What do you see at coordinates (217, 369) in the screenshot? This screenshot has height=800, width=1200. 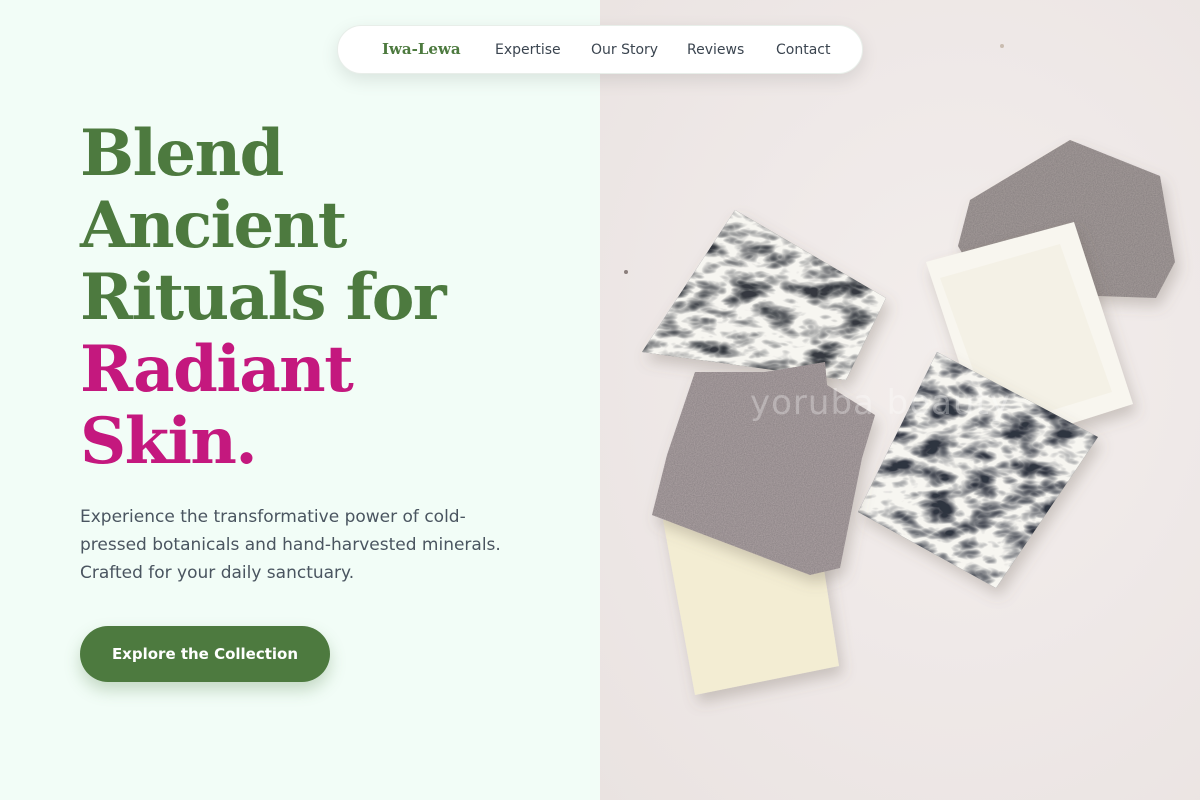 I see `headline-line-4: Radiant` at bounding box center [217, 369].